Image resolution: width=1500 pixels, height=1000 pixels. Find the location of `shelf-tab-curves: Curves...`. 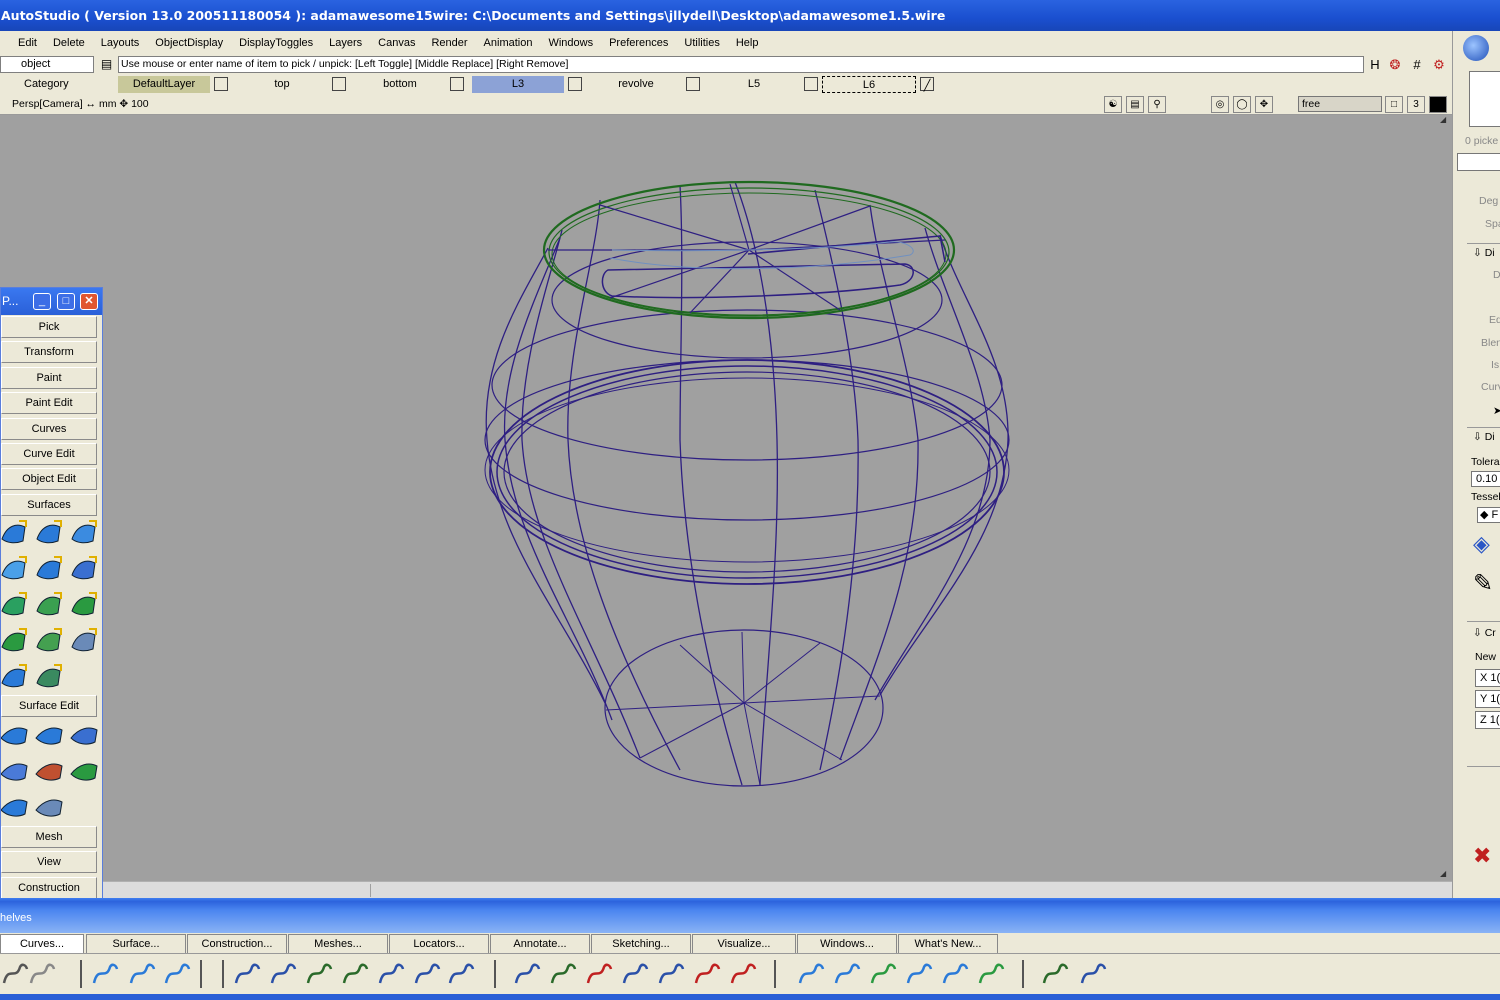

shelf-tab-curves: Curves... is located at coordinates (42, 943).